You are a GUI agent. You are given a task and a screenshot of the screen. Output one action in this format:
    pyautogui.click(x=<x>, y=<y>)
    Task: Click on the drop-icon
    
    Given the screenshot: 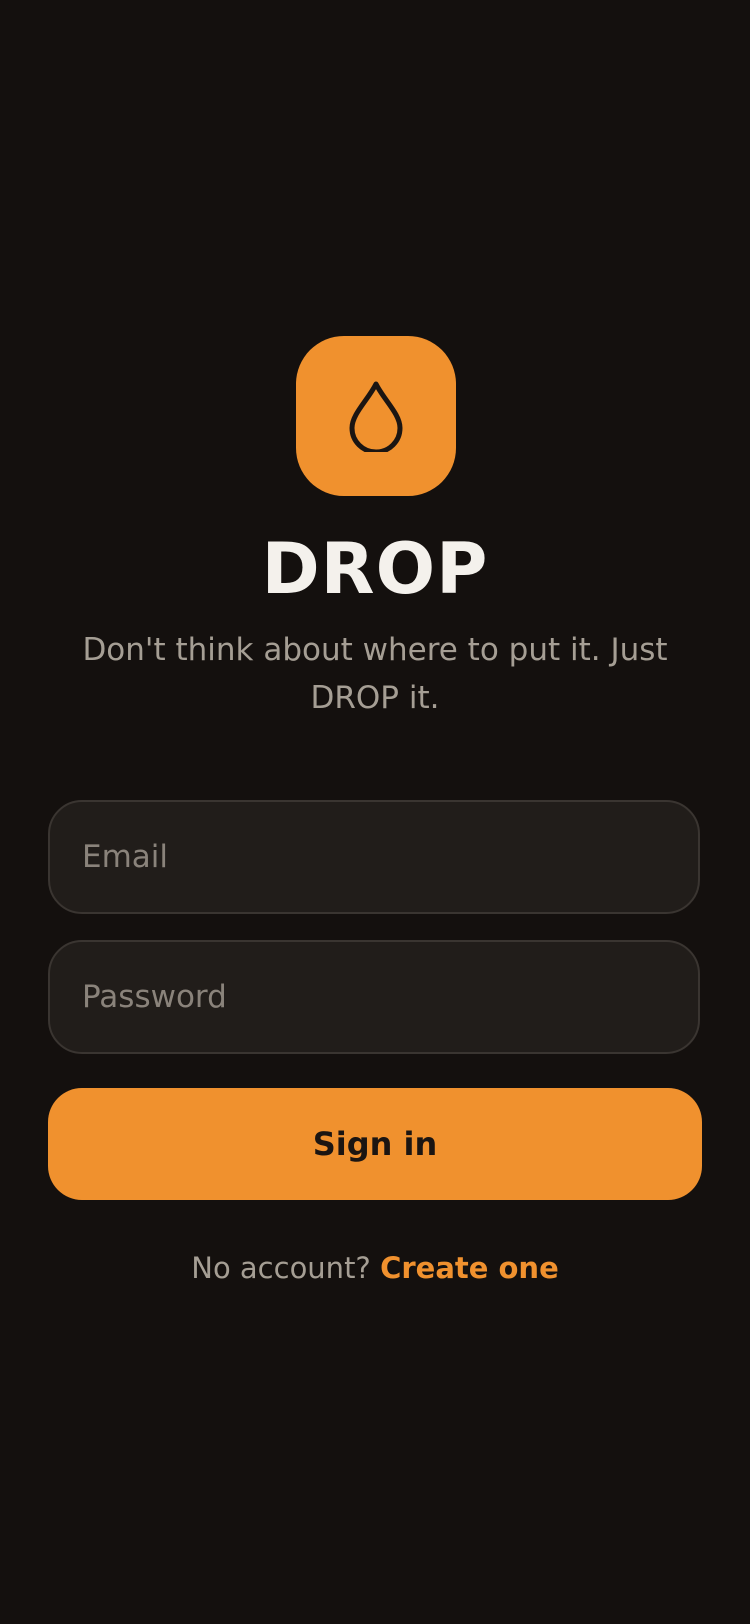 What is the action you would take?
    pyautogui.click(x=376, y=416)
    